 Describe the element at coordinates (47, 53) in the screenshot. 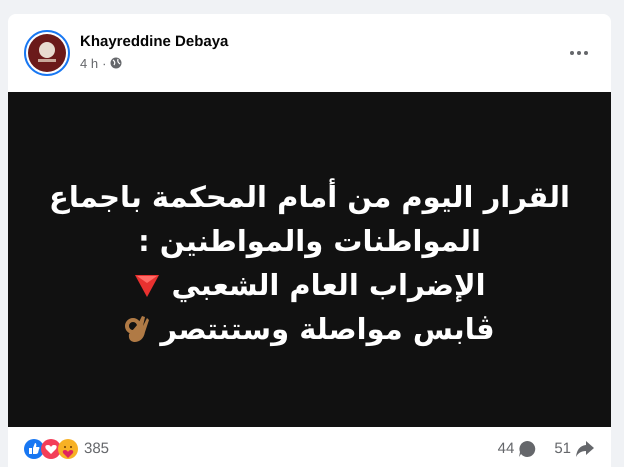

I see `avatar` at that location.